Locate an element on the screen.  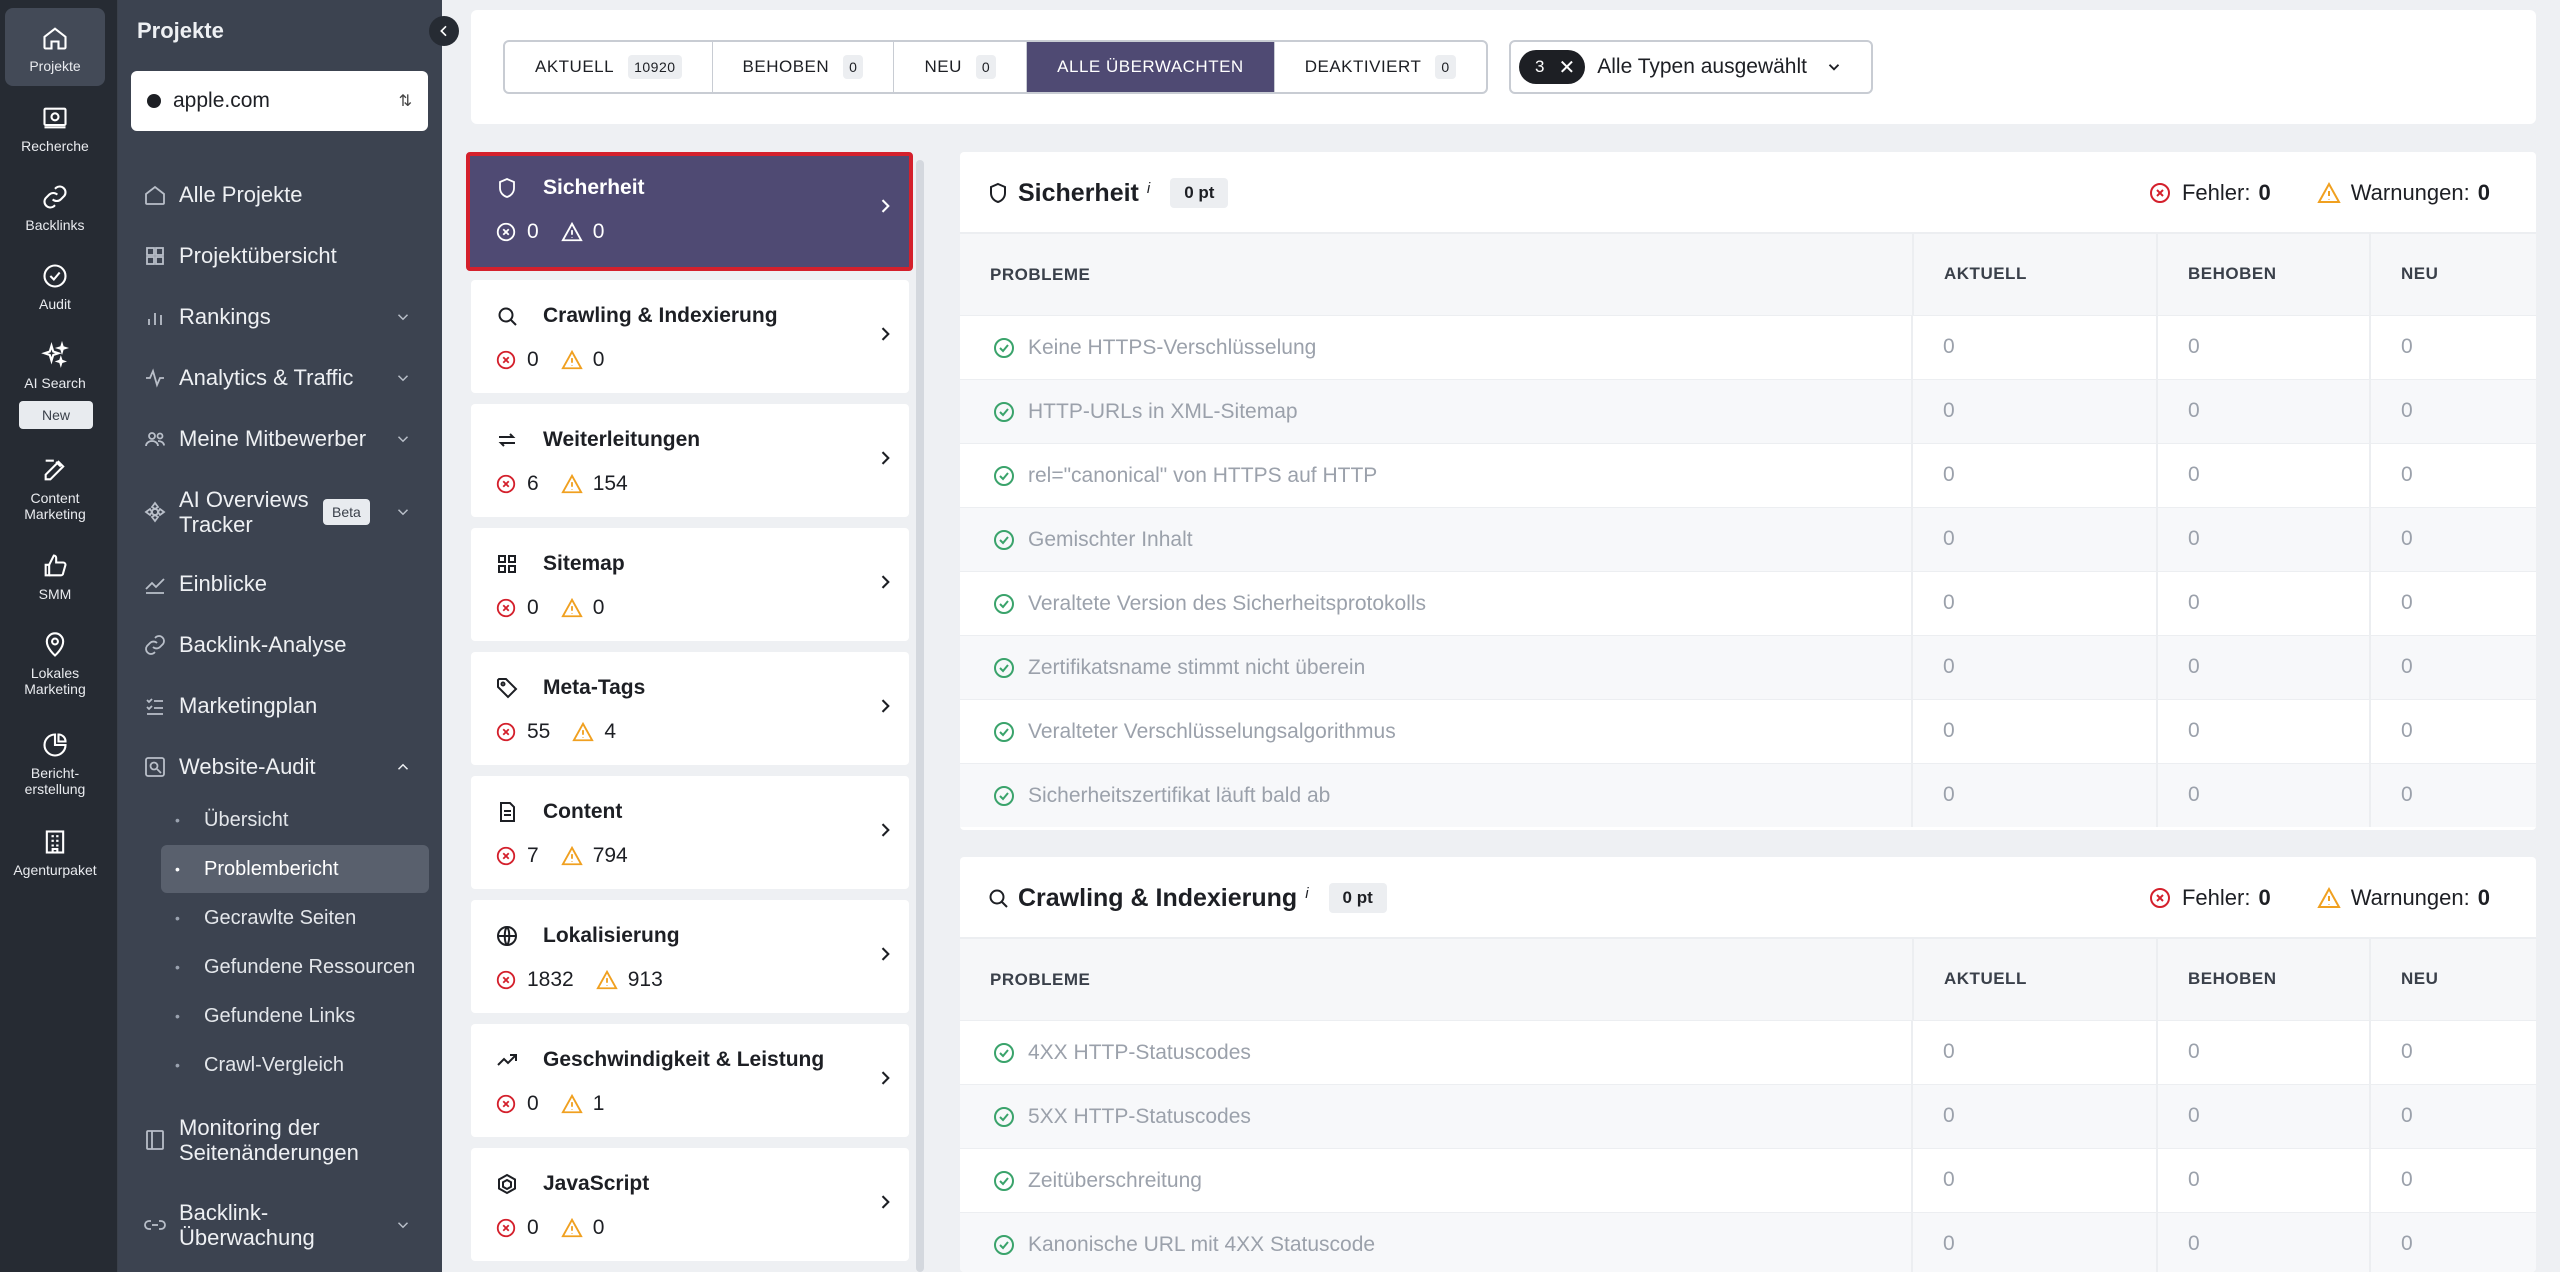
column-header: PROBLEME is located at coordinates (1437, 273).